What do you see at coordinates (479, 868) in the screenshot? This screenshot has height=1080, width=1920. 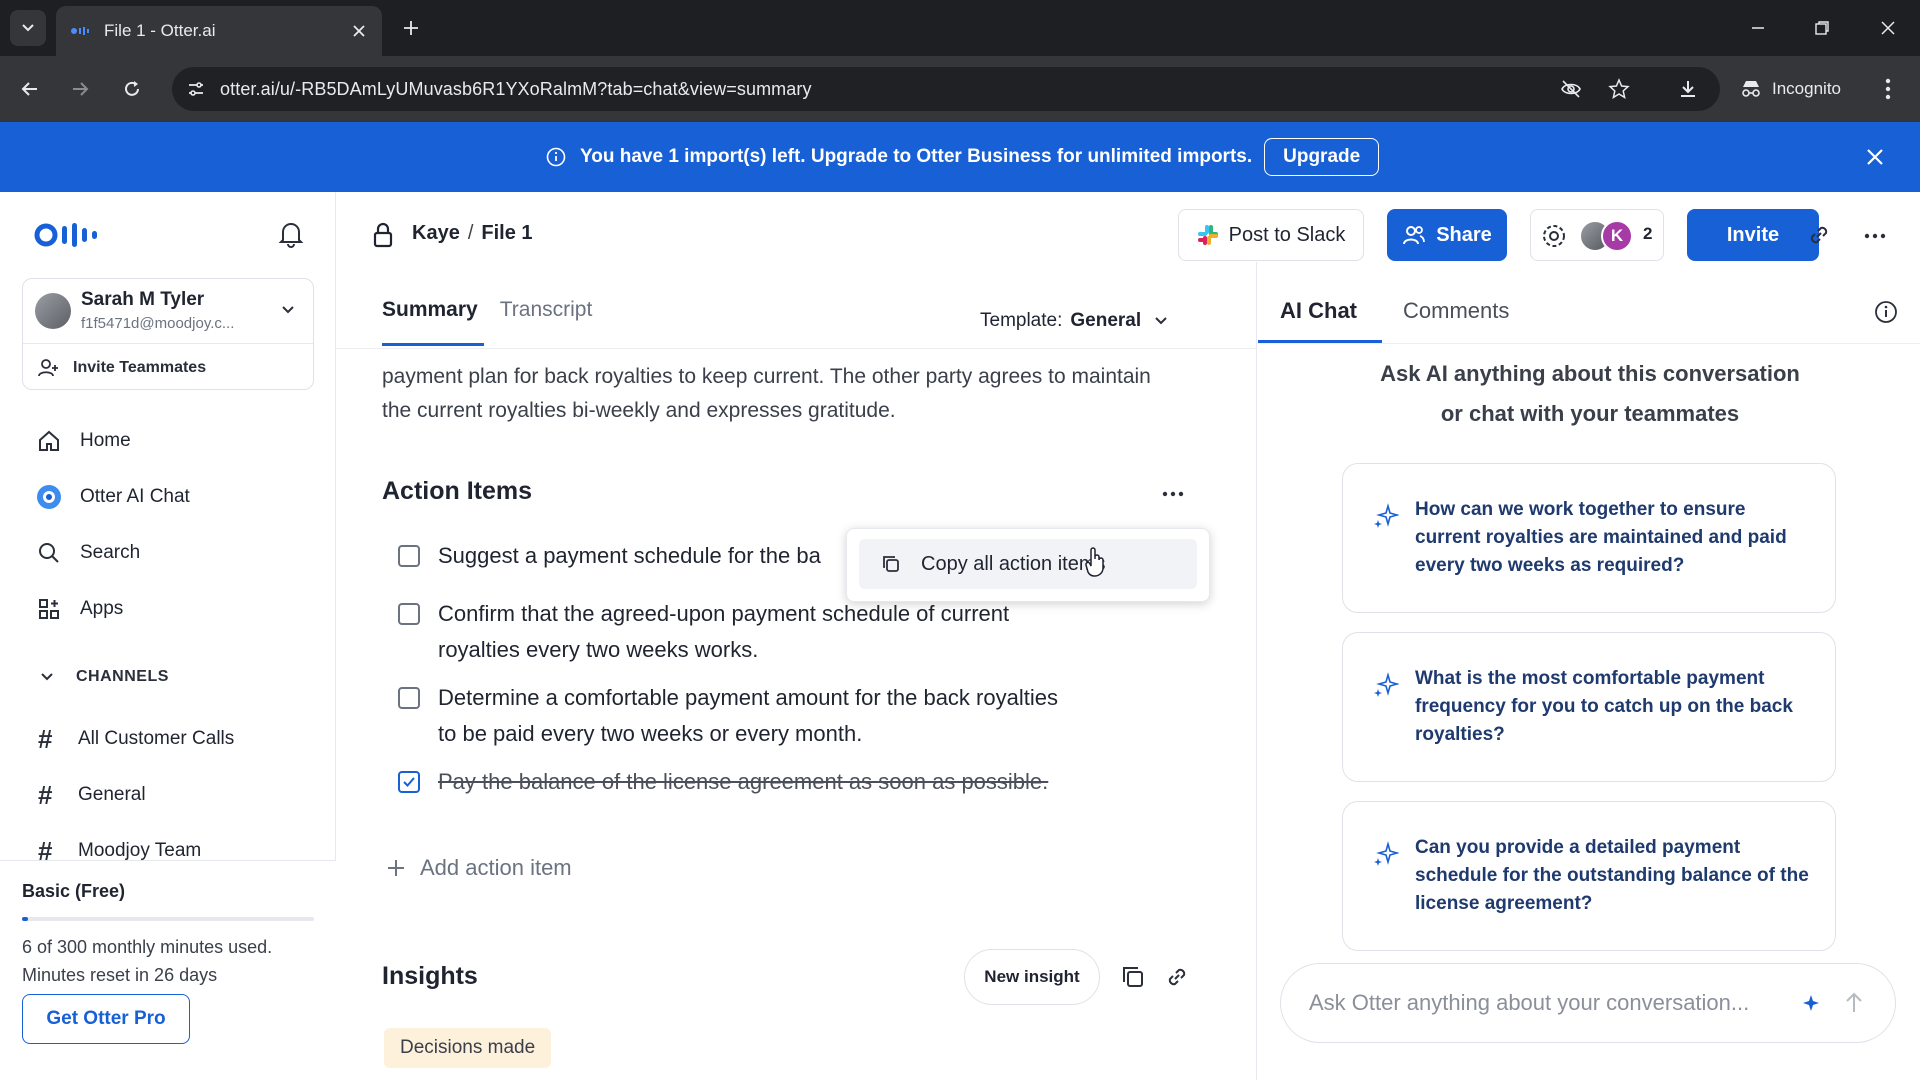 I see `add-action-item-button: Add action item` at bounding box center [479, 868].